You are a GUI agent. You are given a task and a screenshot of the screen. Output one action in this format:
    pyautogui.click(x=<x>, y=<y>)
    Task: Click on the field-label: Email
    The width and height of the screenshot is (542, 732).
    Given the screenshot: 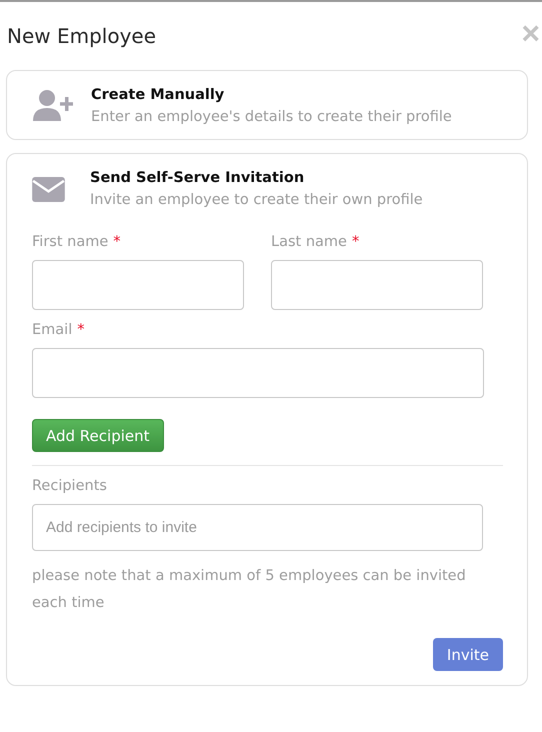 What is the action you would take?
    pyautogui.click(x=52, y=330)
    